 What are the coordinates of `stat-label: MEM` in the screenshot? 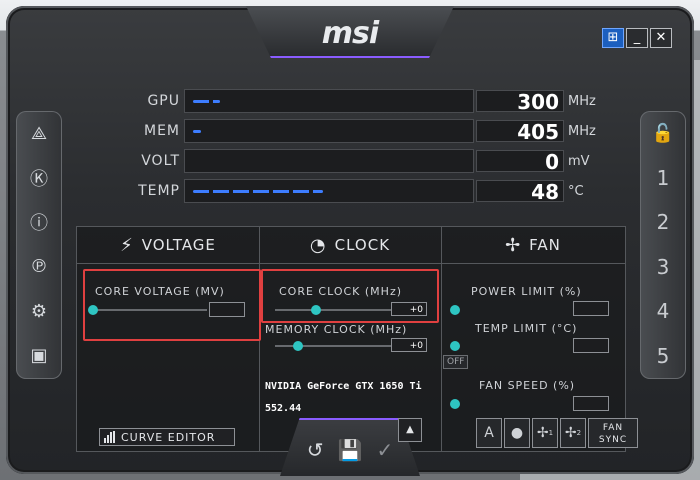 It's located at (161, 131).